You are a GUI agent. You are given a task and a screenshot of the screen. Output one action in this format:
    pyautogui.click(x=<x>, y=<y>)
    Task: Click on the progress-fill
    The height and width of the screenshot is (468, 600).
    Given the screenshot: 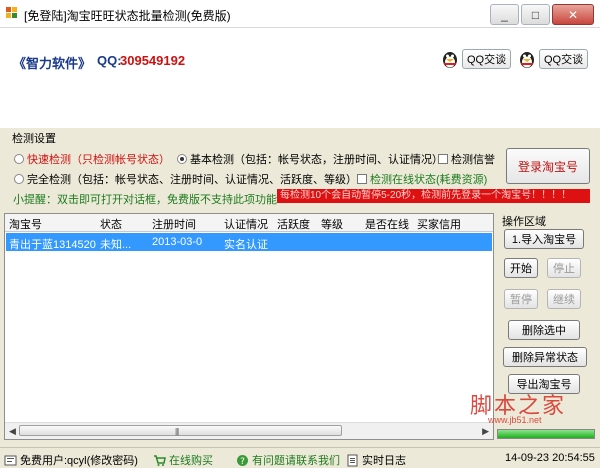 What is the action you would take?
    pyautogui.click(x=546, y=434)
    